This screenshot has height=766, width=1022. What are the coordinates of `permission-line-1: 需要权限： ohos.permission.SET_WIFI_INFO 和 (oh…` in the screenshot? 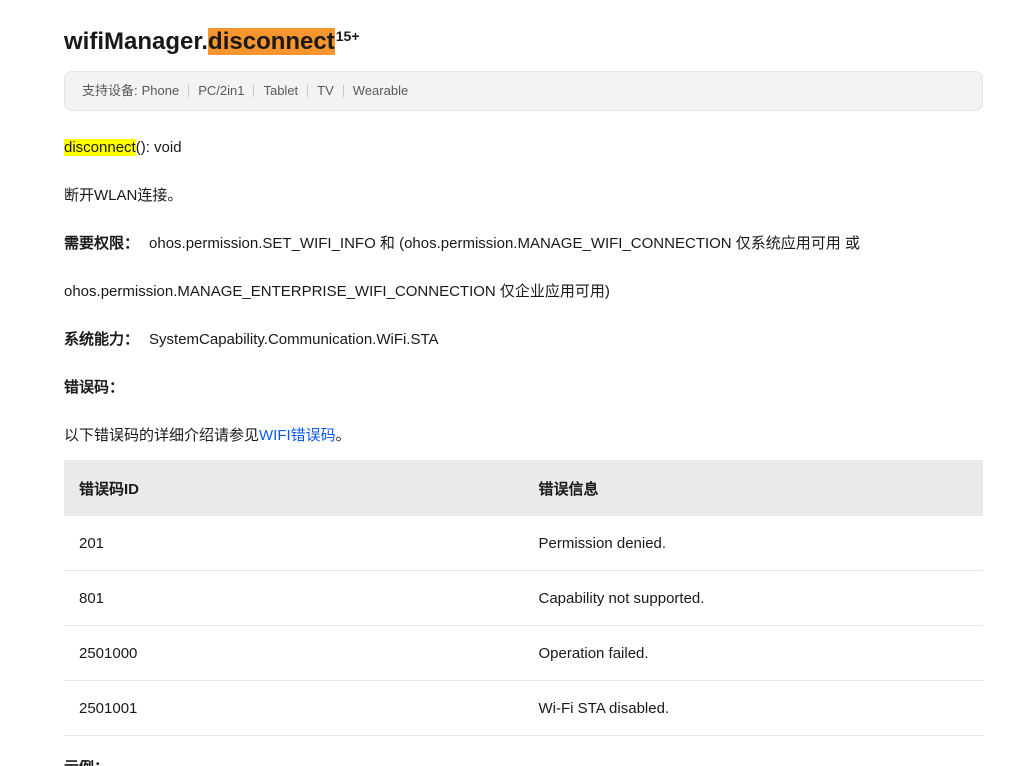 It's located at (462, 244).